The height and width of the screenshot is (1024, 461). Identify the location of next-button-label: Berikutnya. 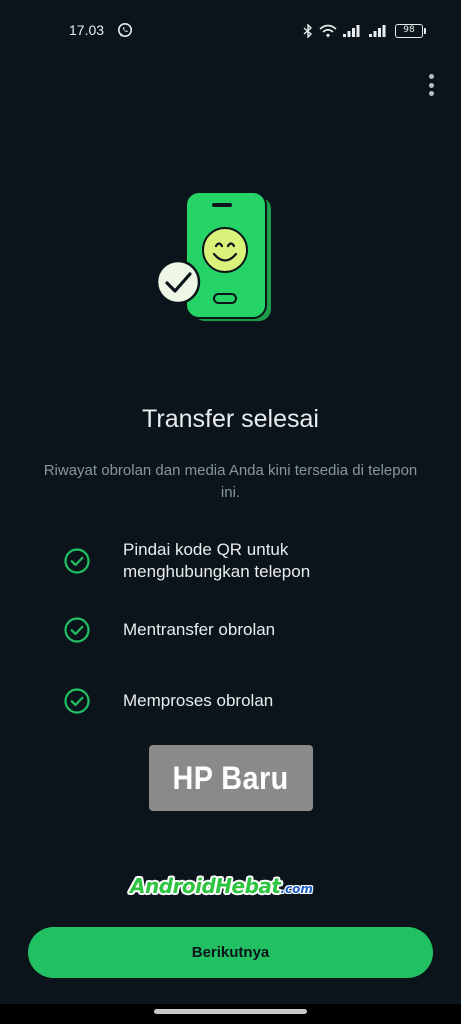
(230, 952).